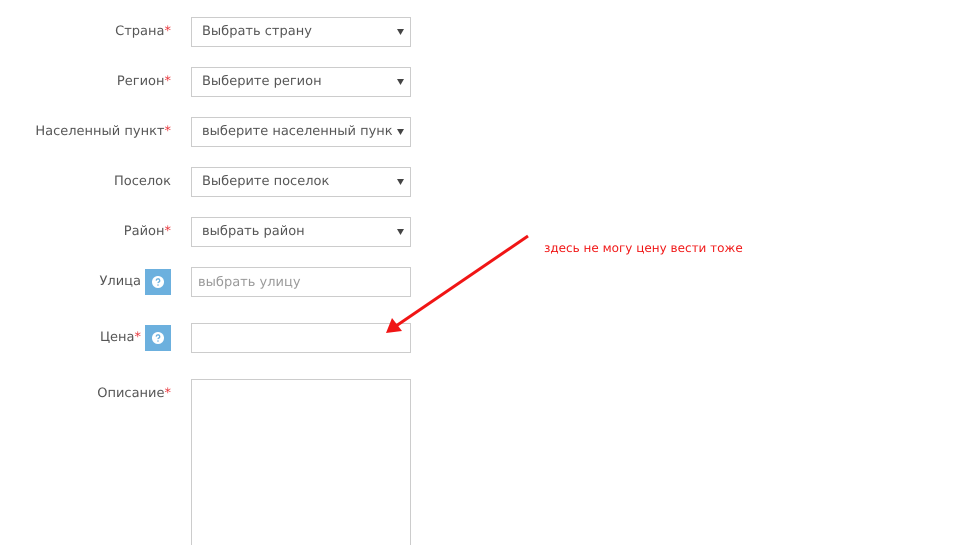 The image size is (964, 545). I want to click on field-label: Цена*, so click(120, 338).